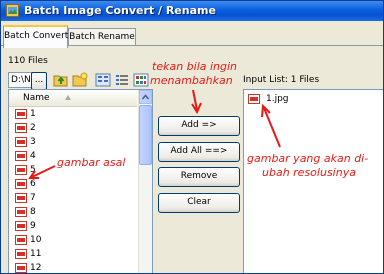 This screenshot has width=384, height=274. I want to click on annotation-add-note-1: tekan bila ingin, so click(195, 66).